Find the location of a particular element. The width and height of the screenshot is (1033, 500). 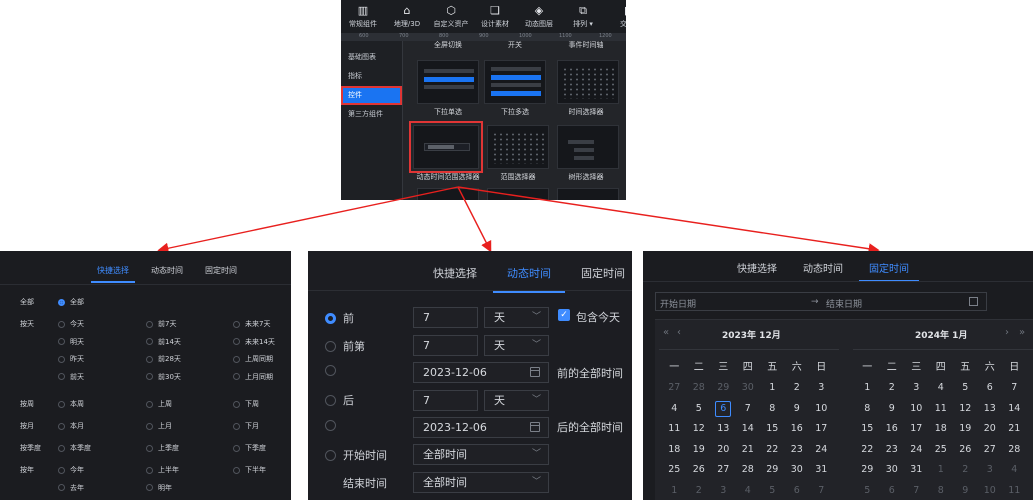

range-picker-thumb is located at coordinates (518, 147).